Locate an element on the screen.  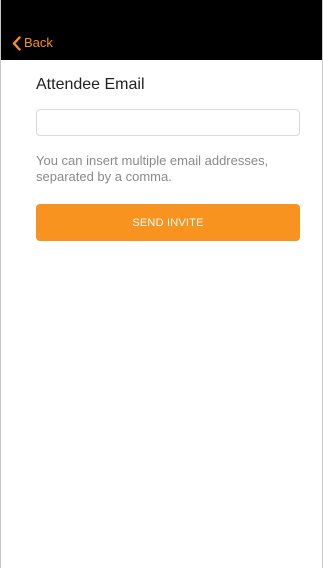
chevron-left-icon is located at coordinates (16, 43).